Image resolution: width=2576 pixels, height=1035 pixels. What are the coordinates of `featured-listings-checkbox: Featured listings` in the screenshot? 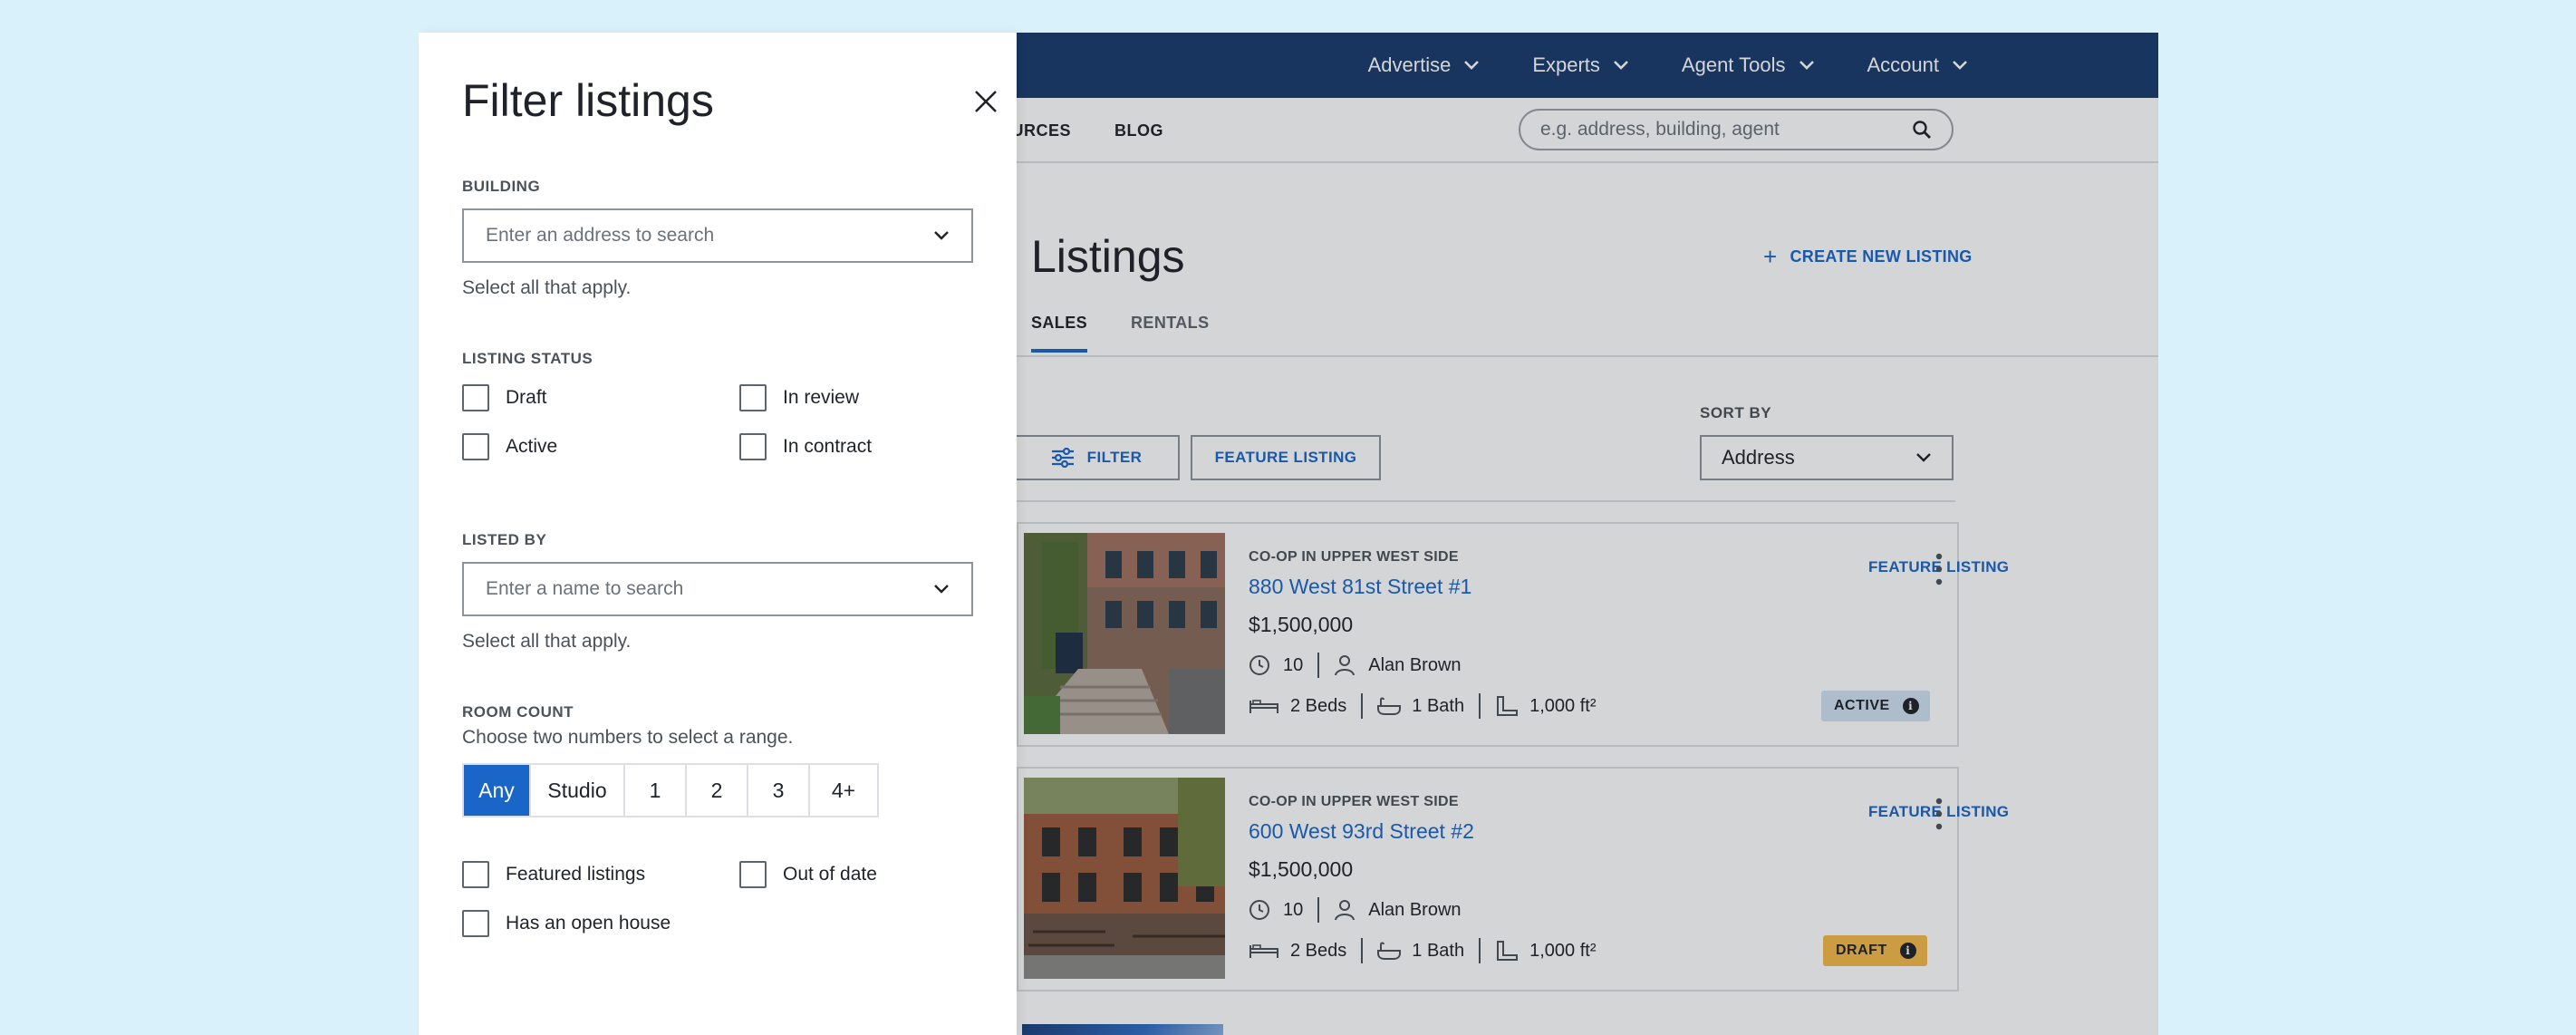 It's located at (553, 874).